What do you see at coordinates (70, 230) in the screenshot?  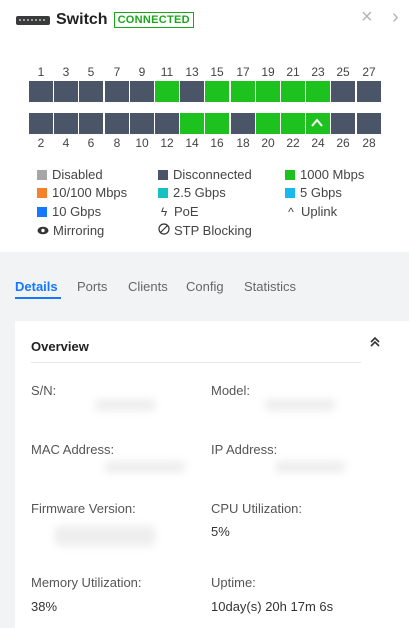 I see `legend-mirroring: Mirroring` at bounding box center [70, 230].